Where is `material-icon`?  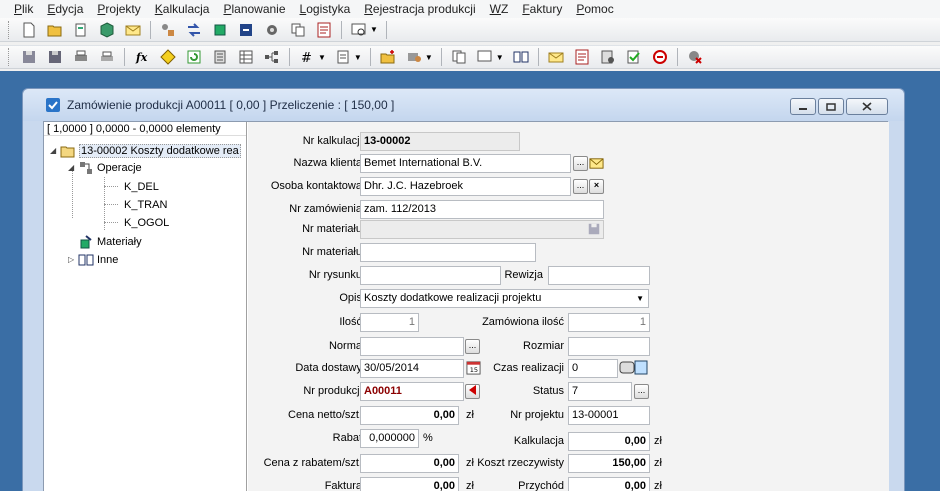
material-icon is located at coordinates (220, 30).